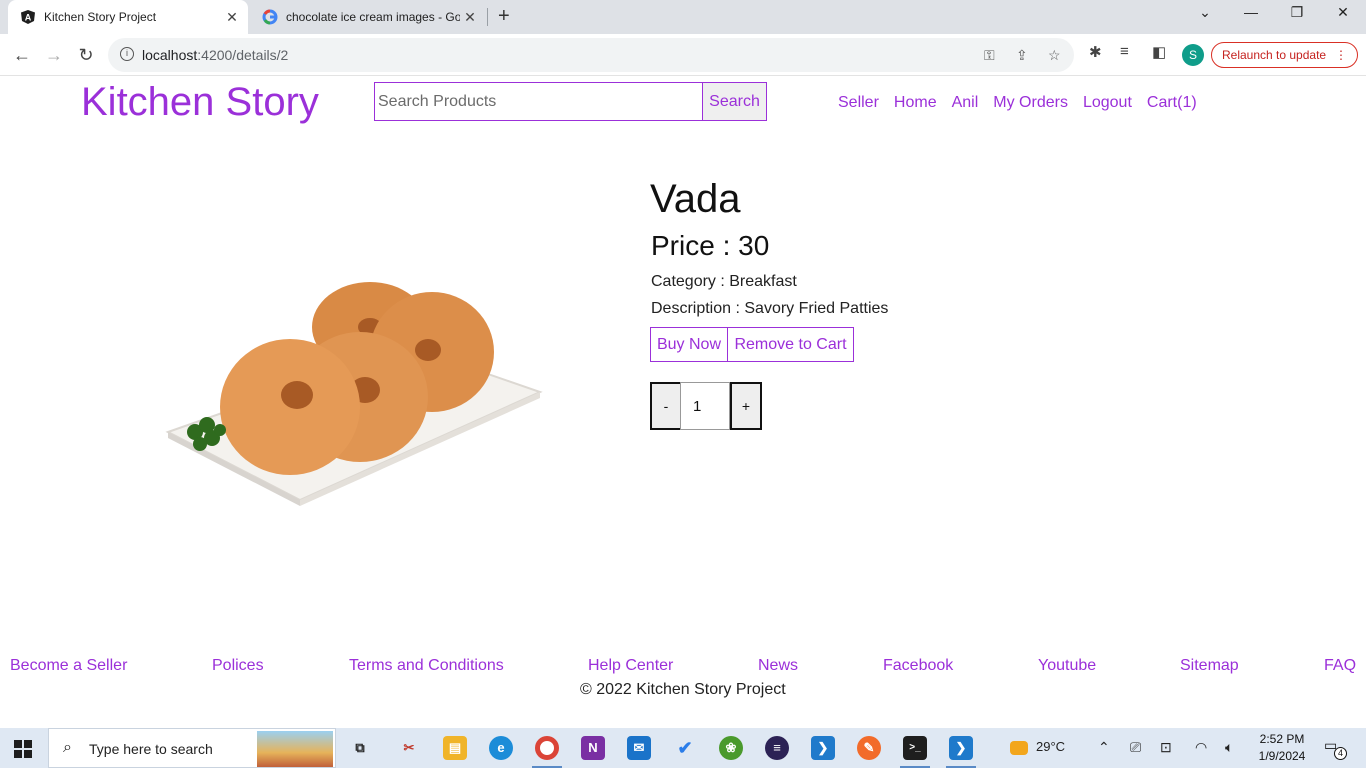  I want to click on window-close-icon: ✕, so click(1343, 12).